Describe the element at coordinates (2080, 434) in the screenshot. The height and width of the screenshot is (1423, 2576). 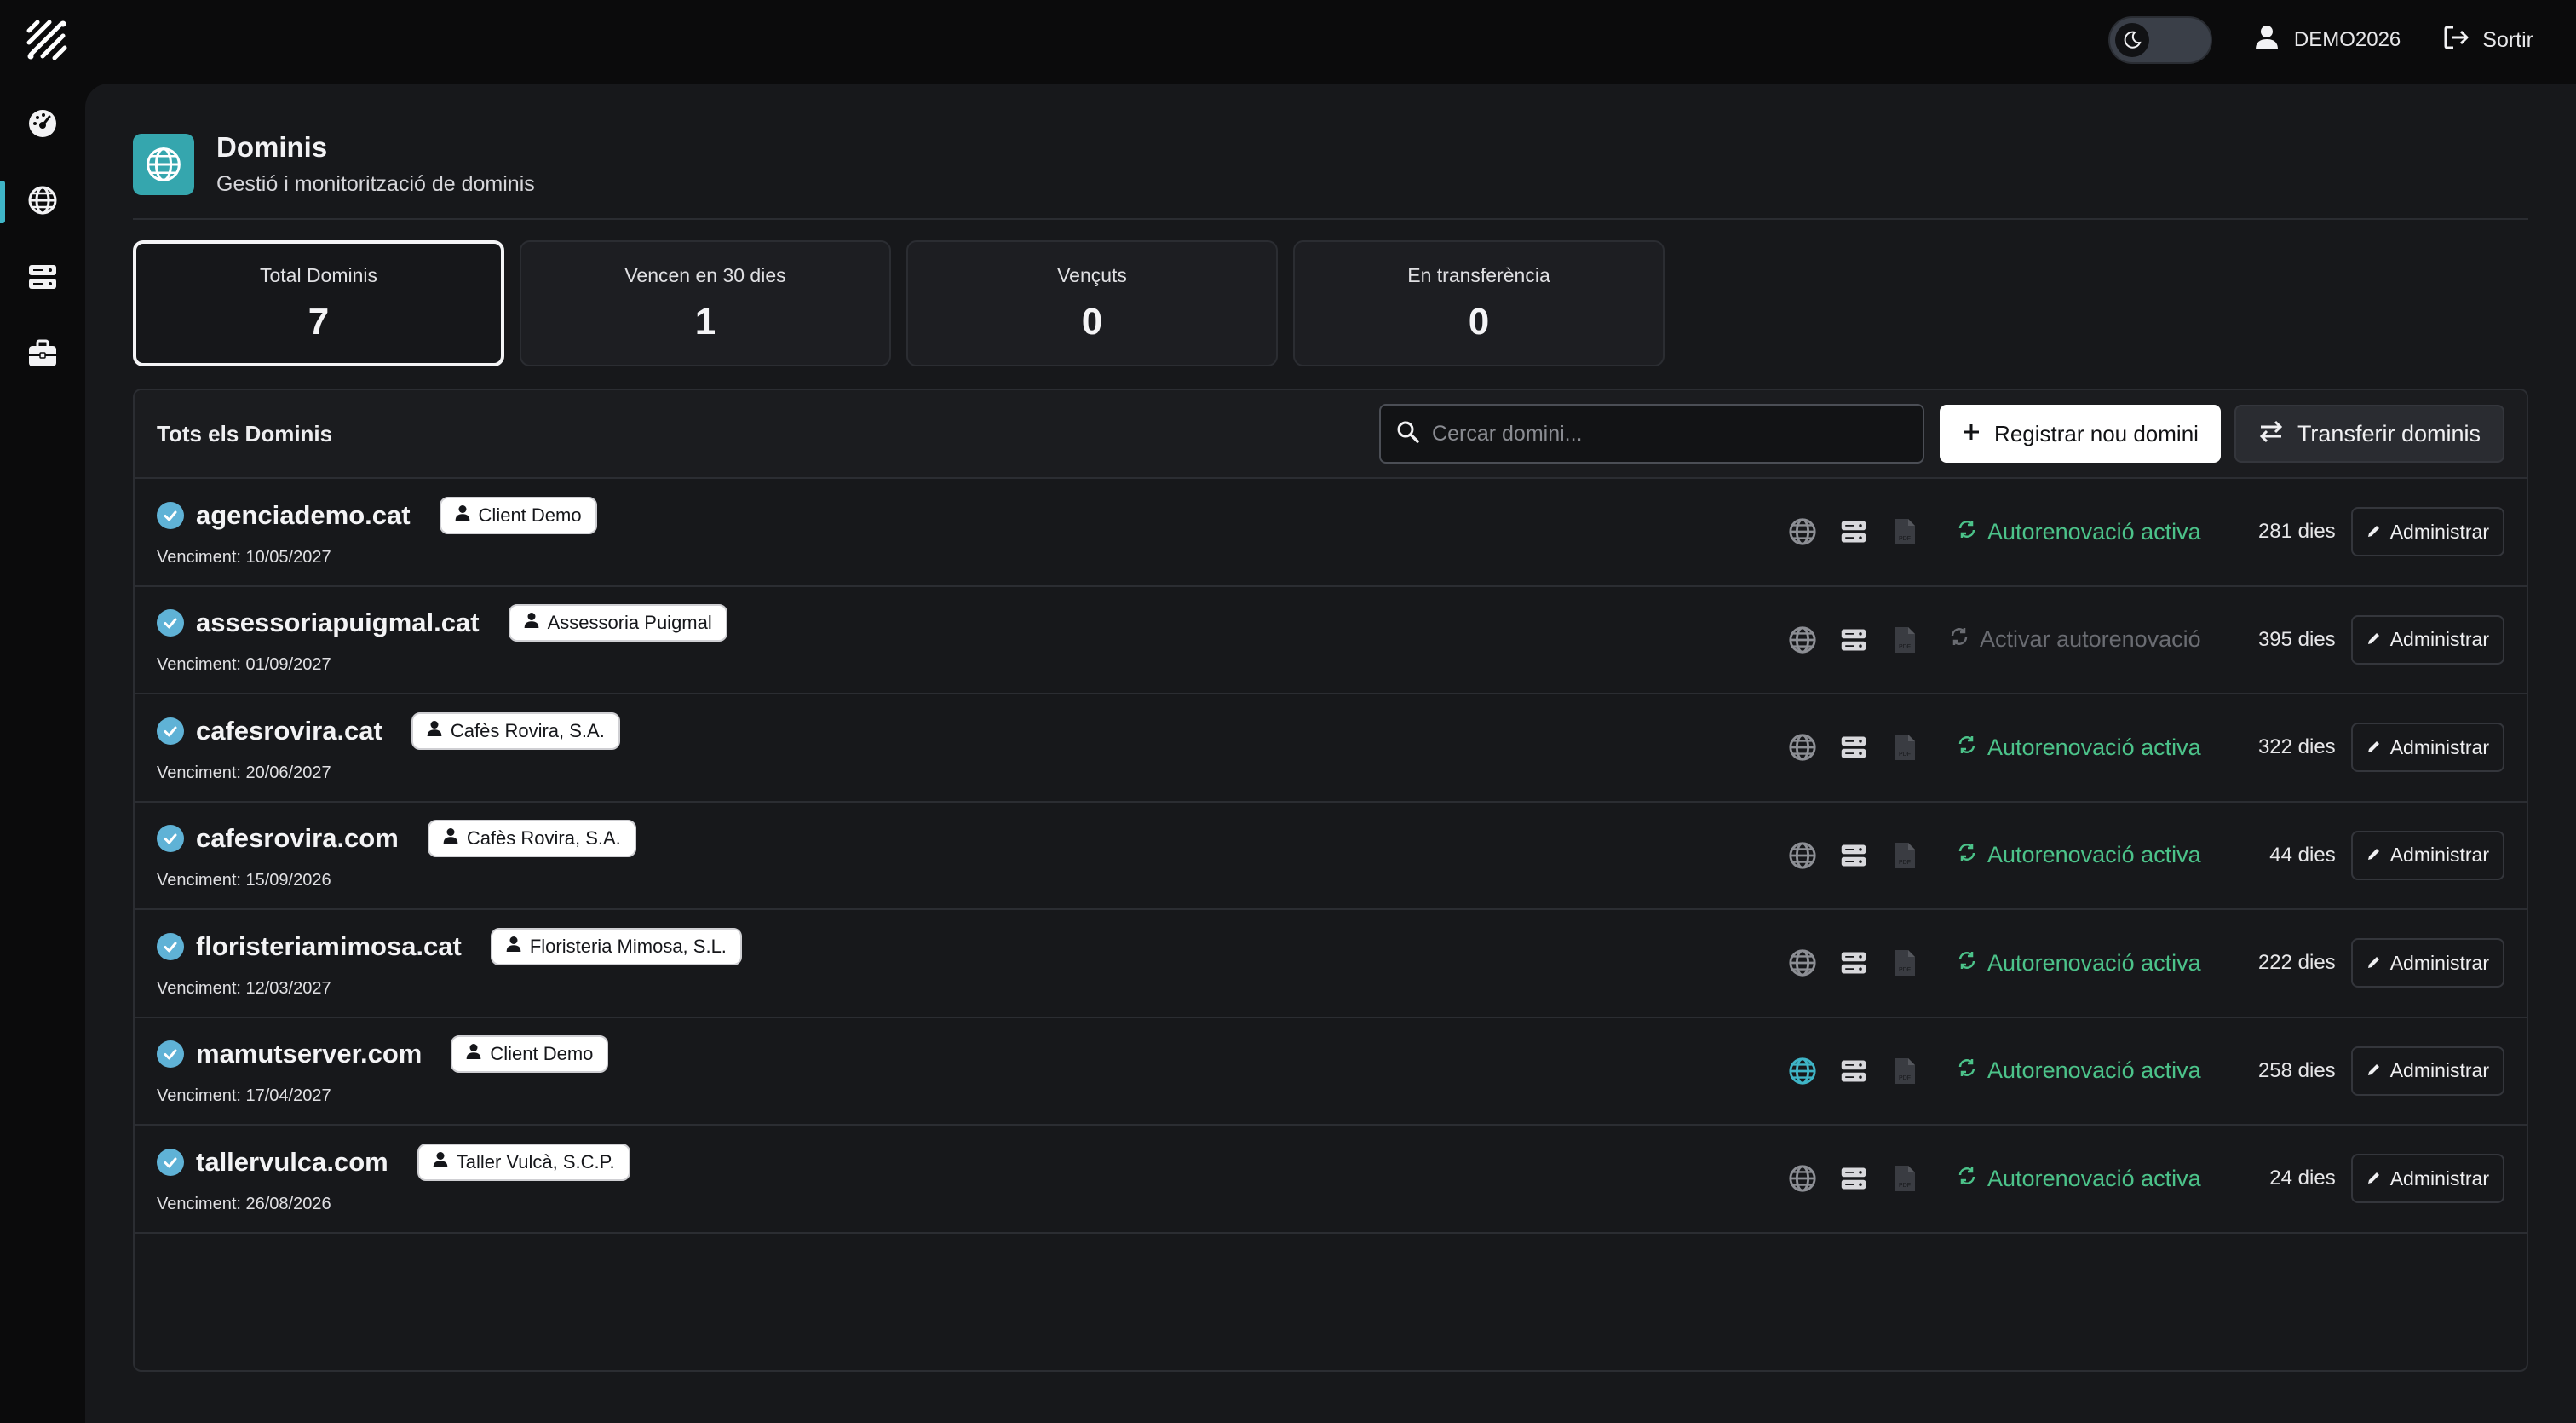
I see `register-domain-button: Registrar nou domini` at that location.